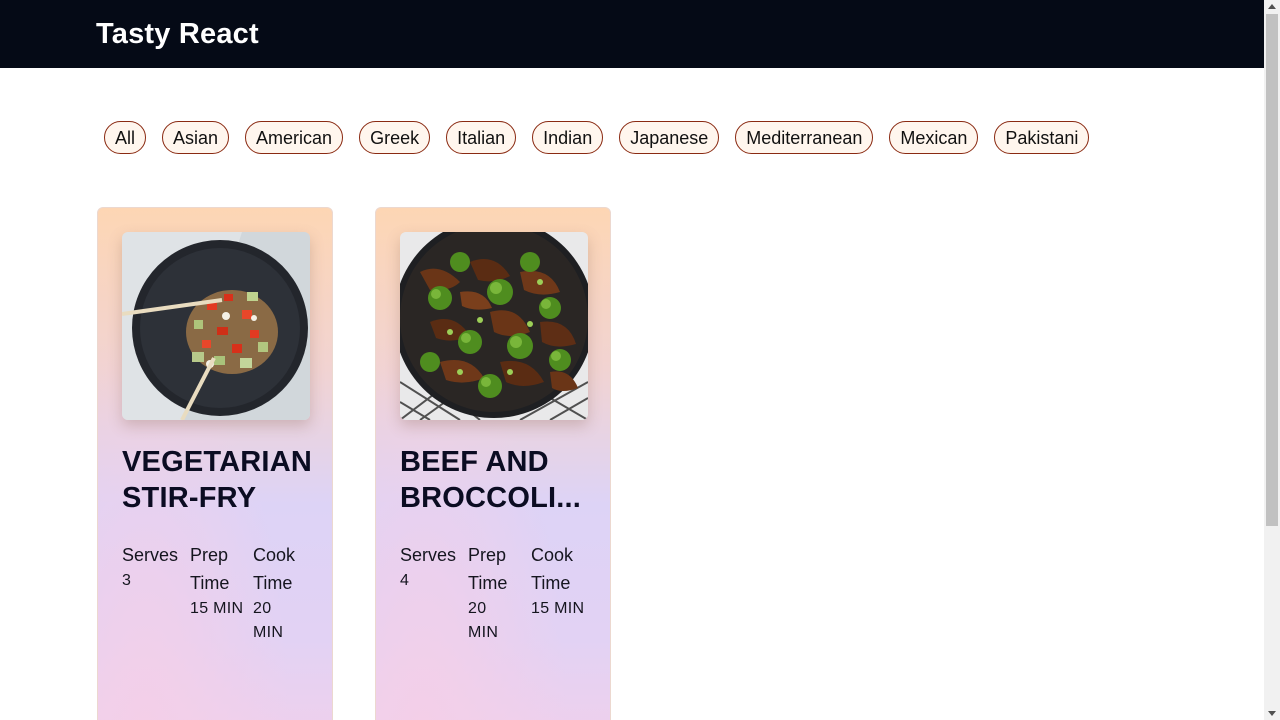  What do you see at coordinates (1272, 270) in the screenshot?
I see `scrollbar-thumb` at bounding box center [1272, 270].